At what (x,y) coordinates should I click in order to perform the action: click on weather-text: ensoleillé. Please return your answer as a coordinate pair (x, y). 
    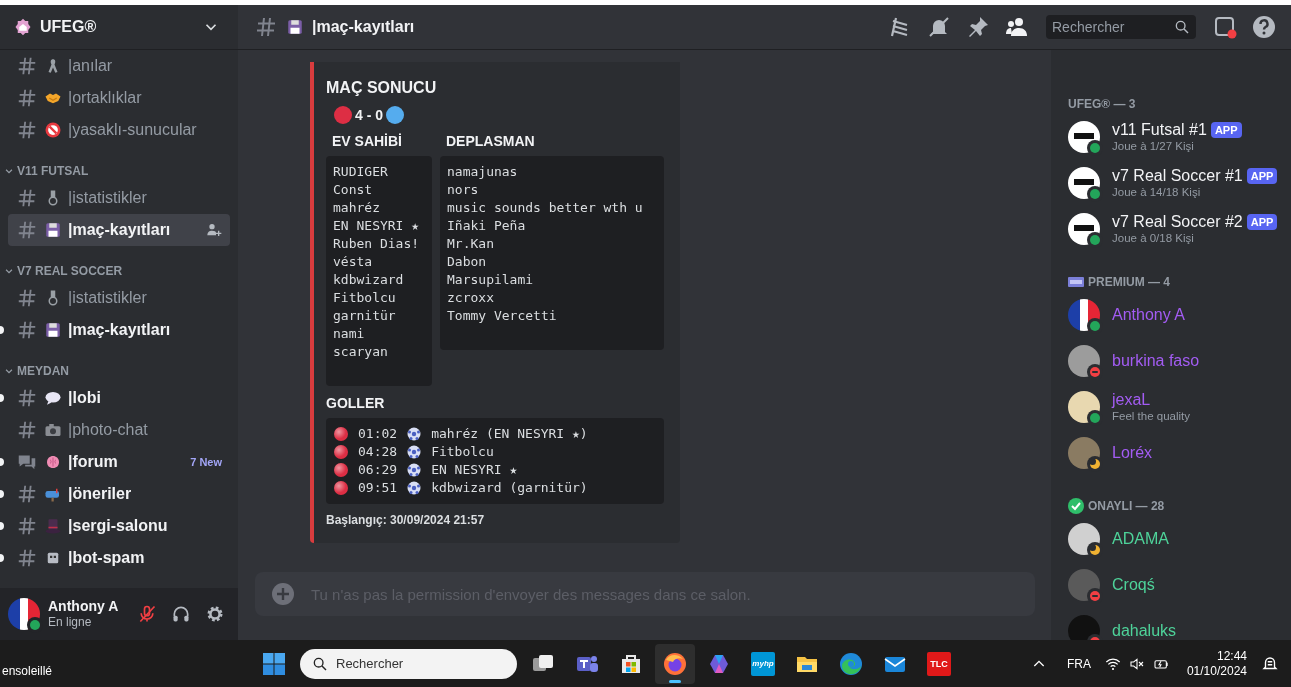
    Looking at the image, I should click on (28, 671).